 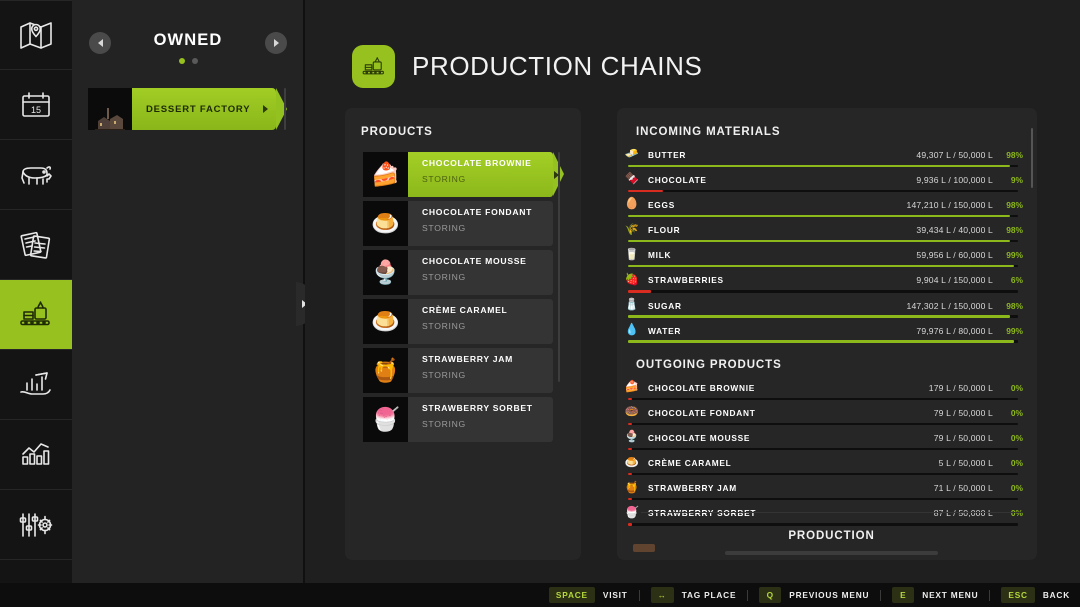 I want to click on sidebar-item-calendar: 15, so click(x=36, y=105).